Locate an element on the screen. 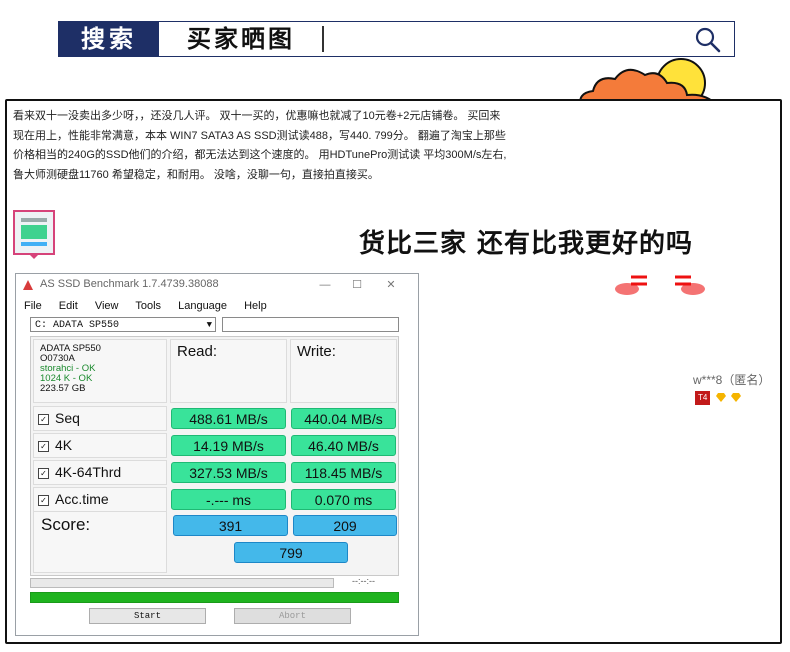  write-header: Write: is located at coordinates (343, 371).